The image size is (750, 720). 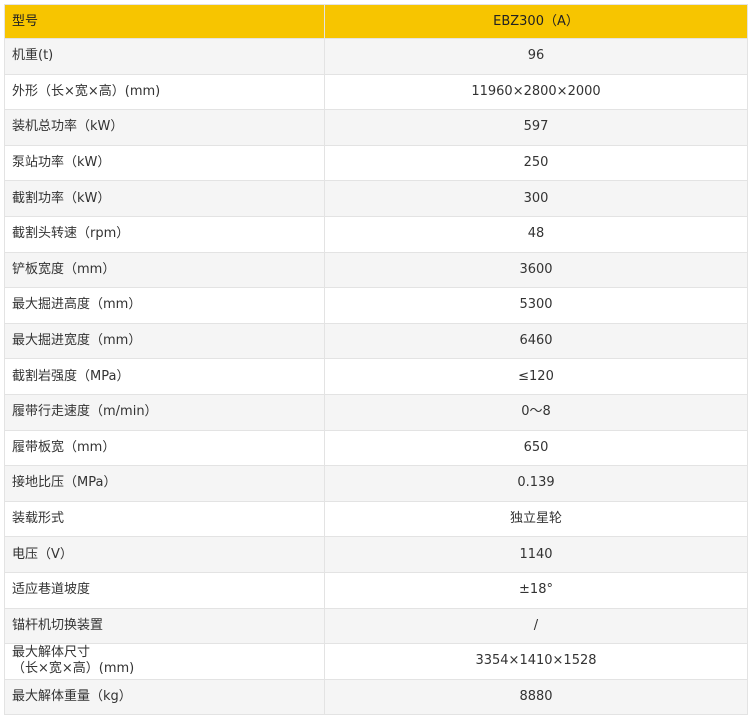 I want to click on row-label: 适应巷道坡度, so click(x=164, y=590).